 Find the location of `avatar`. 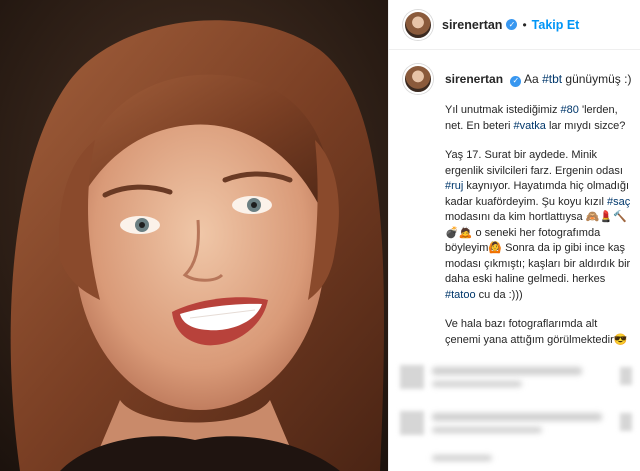

avatar is located at coordinates (418, 24).